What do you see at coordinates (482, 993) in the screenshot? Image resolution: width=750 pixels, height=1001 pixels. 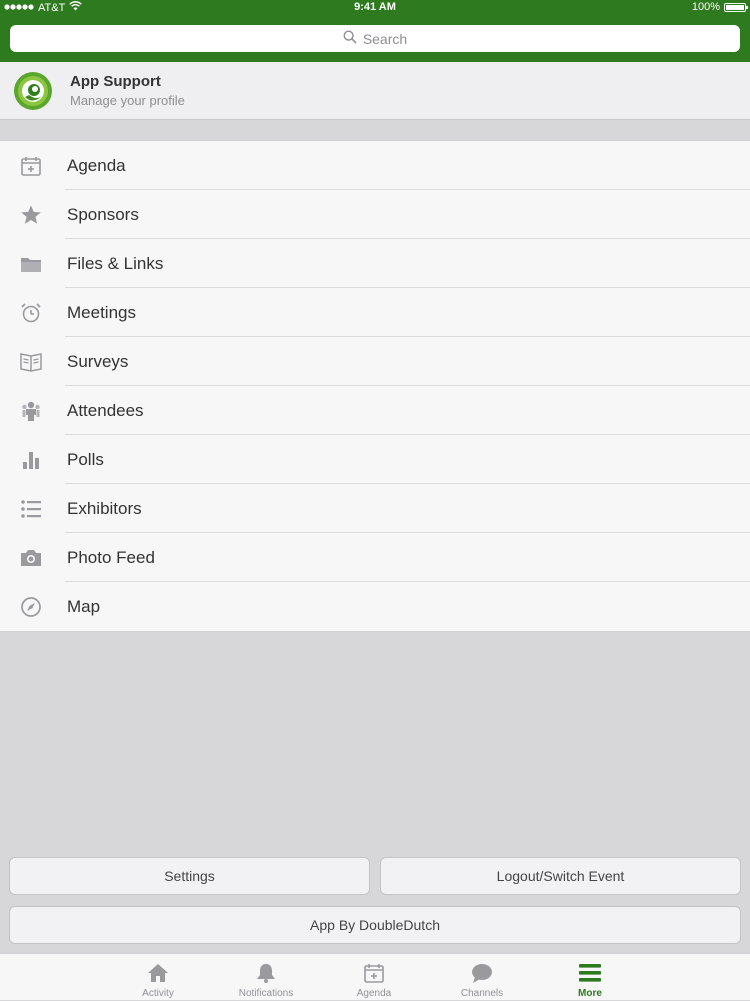 I see `tab-label: Channels` at bounding box center [482, 993].